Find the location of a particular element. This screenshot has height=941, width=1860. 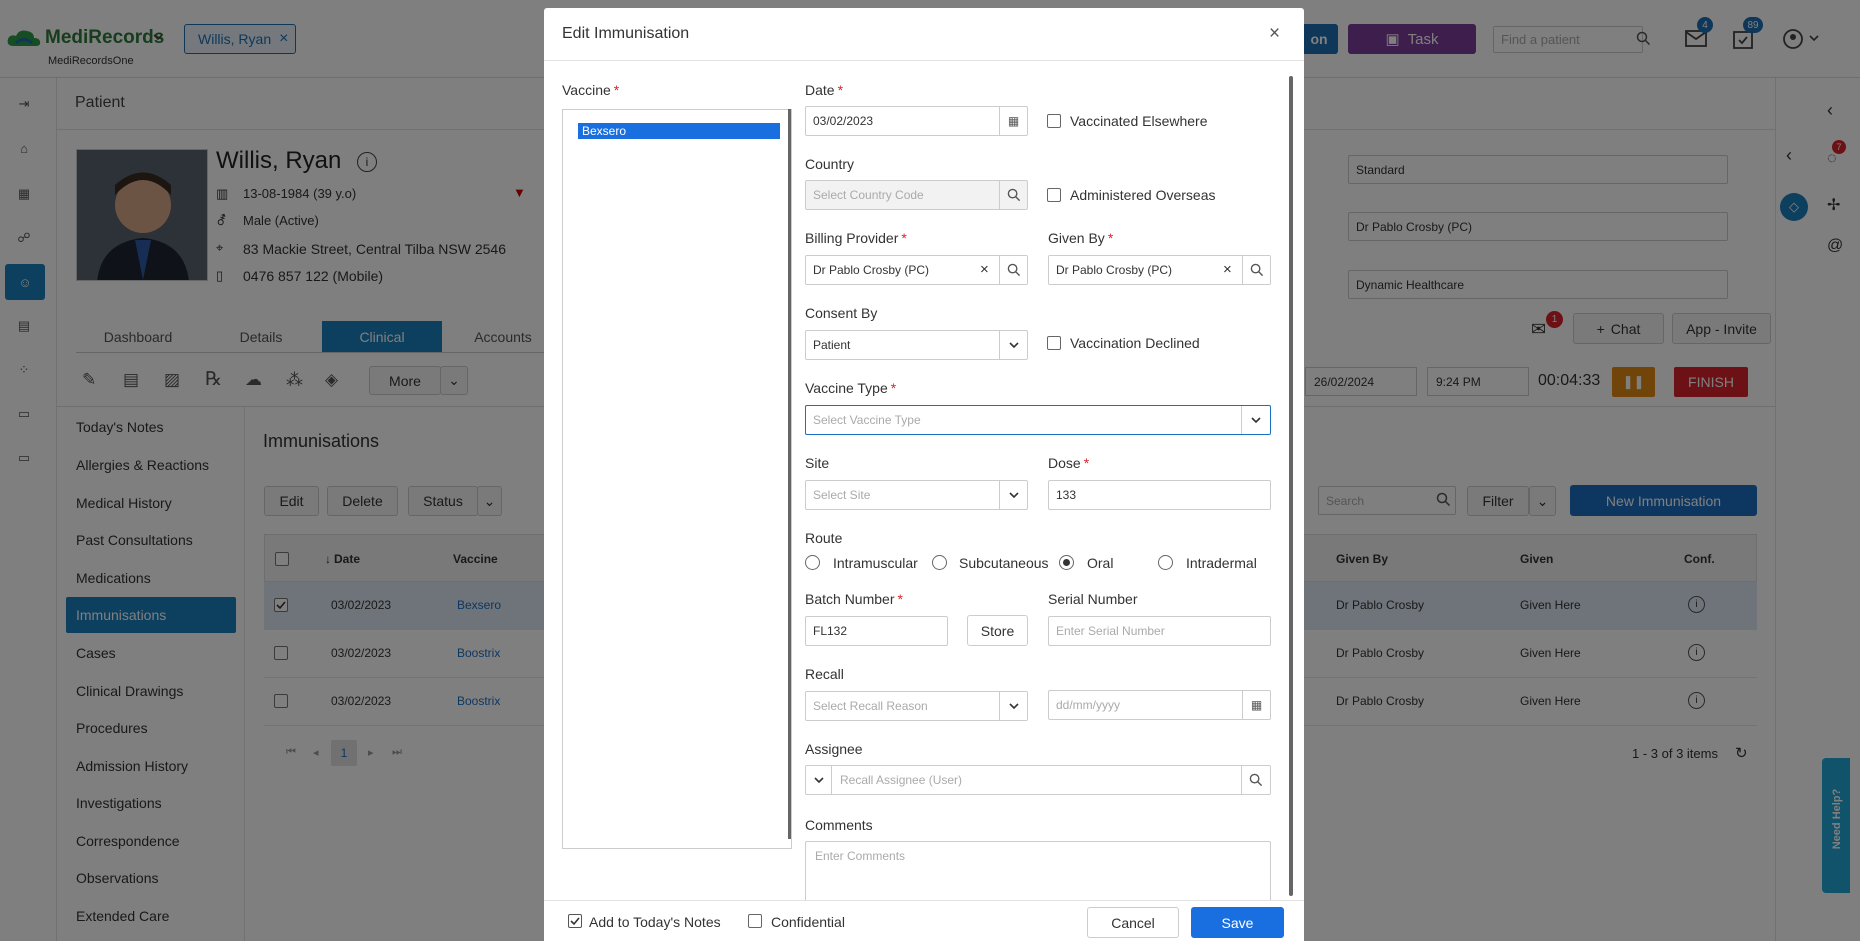

serial-number-label: Serial Number is located at coordinates (1093, 599).